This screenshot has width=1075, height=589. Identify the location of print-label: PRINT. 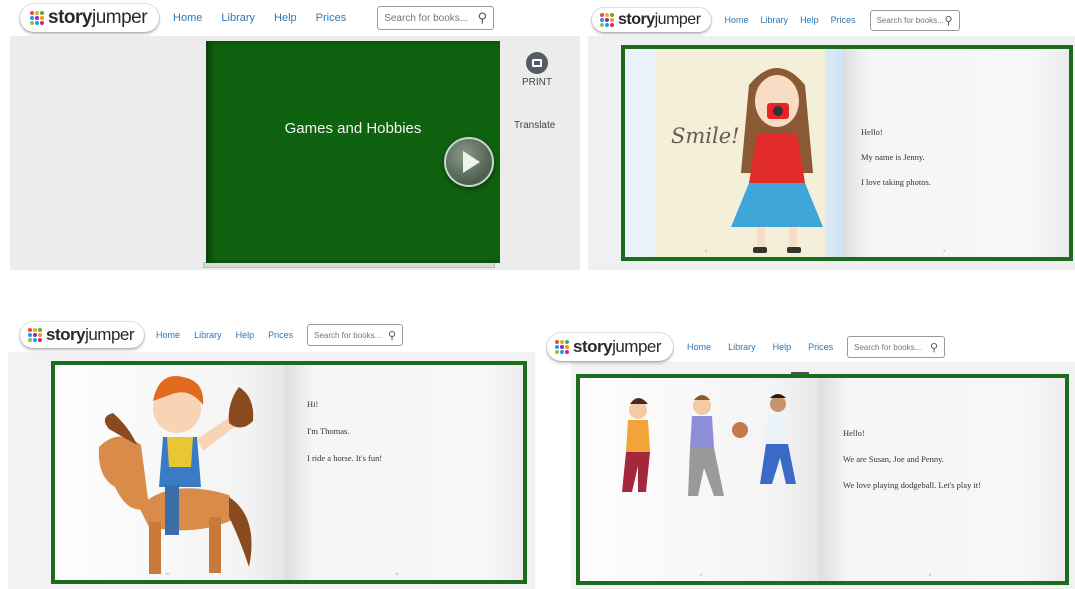
(537, 82).